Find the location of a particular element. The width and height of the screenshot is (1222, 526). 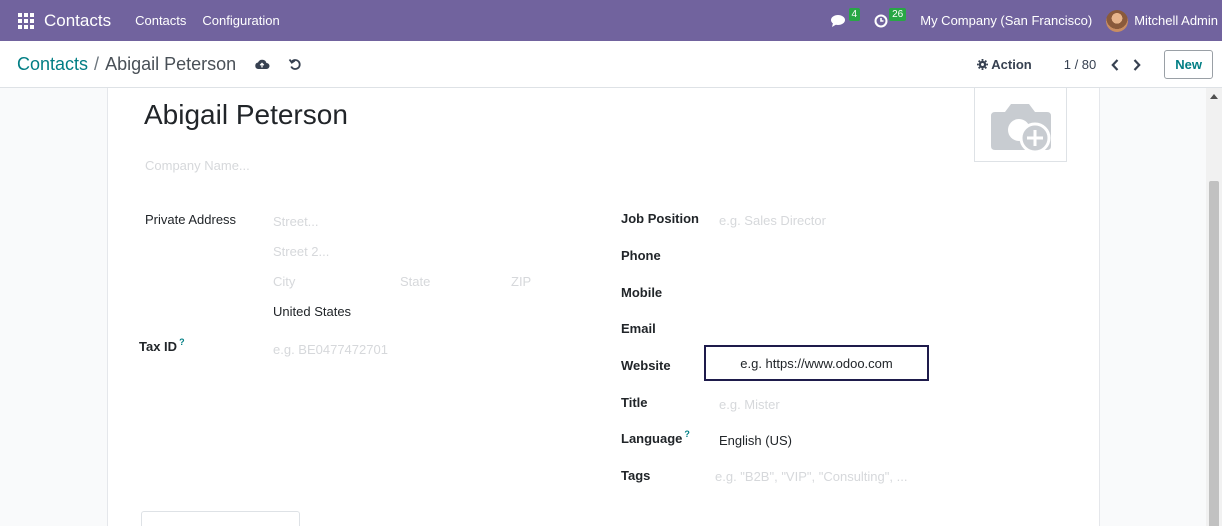

contact-image-upload is located at coordinates (1020, 125).